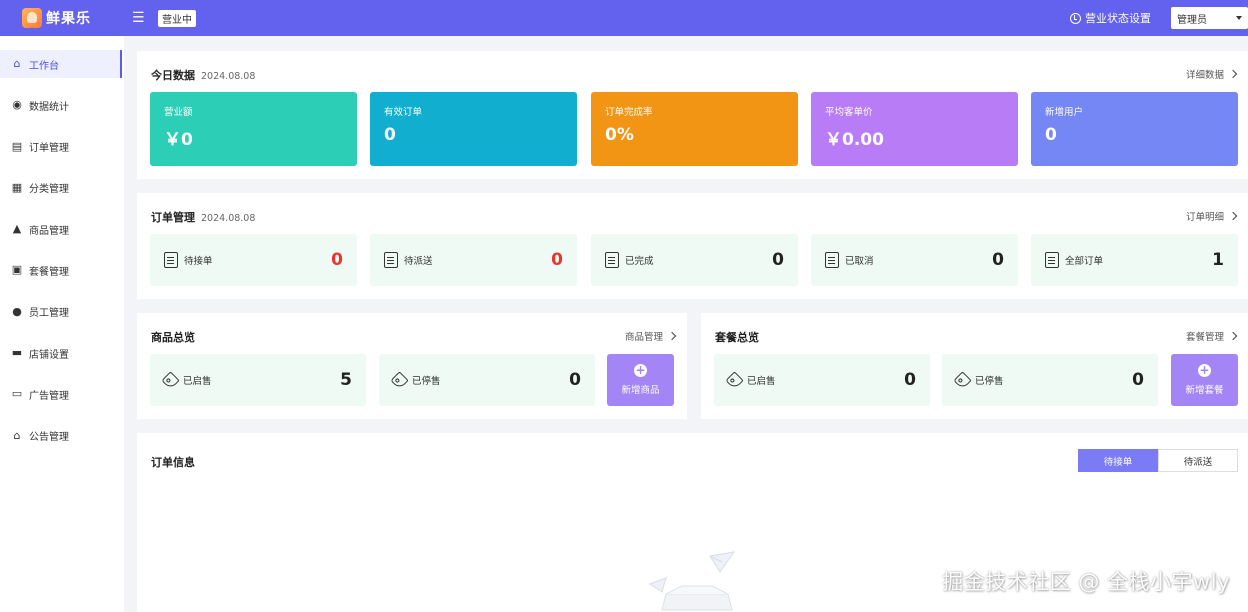 Image resolution: width=1248 pixels, height=612 pixels. What do you see at coordinates (258, 380) in the screenshot?
I see `products-on-sale-tile: 已启售 5` at bounding box center [258, 380].